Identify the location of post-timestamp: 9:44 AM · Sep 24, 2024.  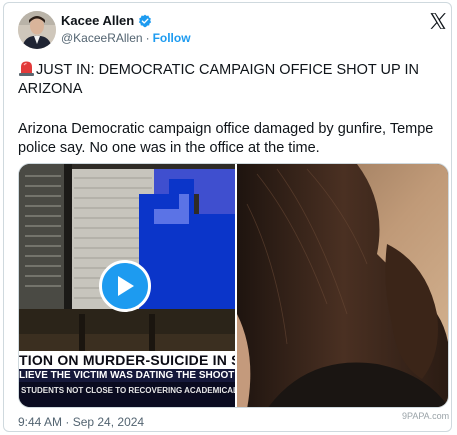
(81, 422).